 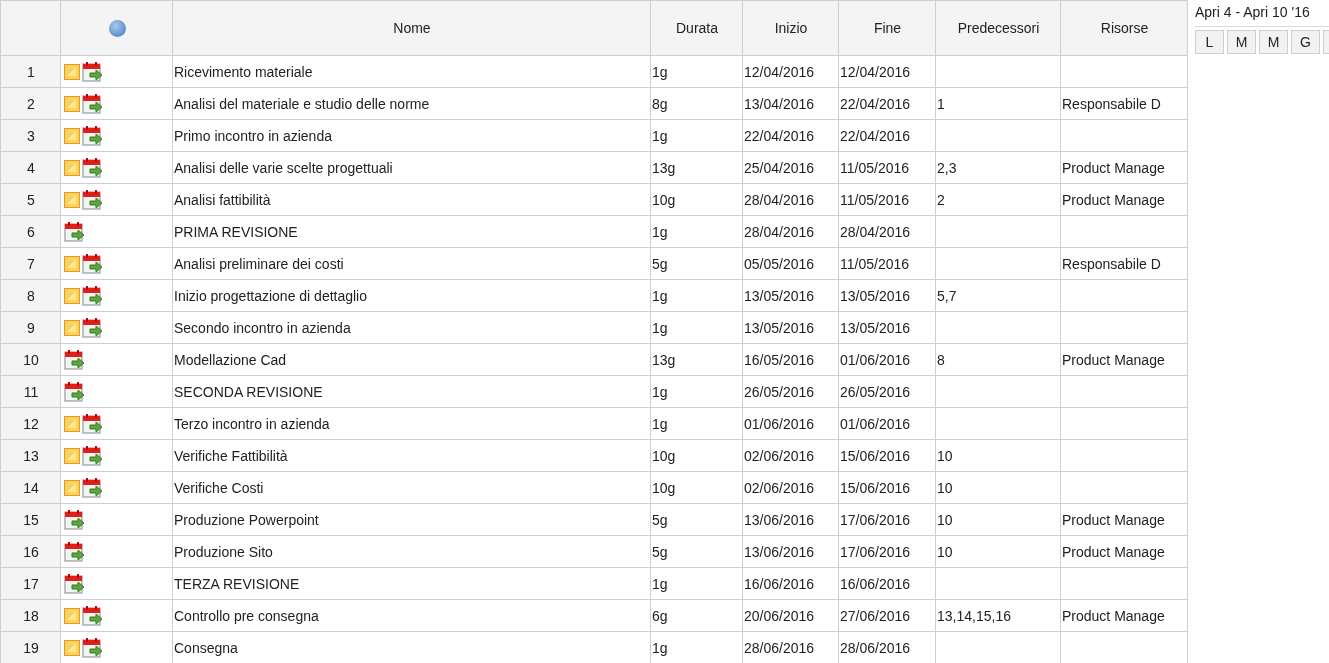 What do you see at coordinates (411, 455) in the screenshot?
I see `task-name: Verifiche Fattibilità` at bounding box center [411, 455].